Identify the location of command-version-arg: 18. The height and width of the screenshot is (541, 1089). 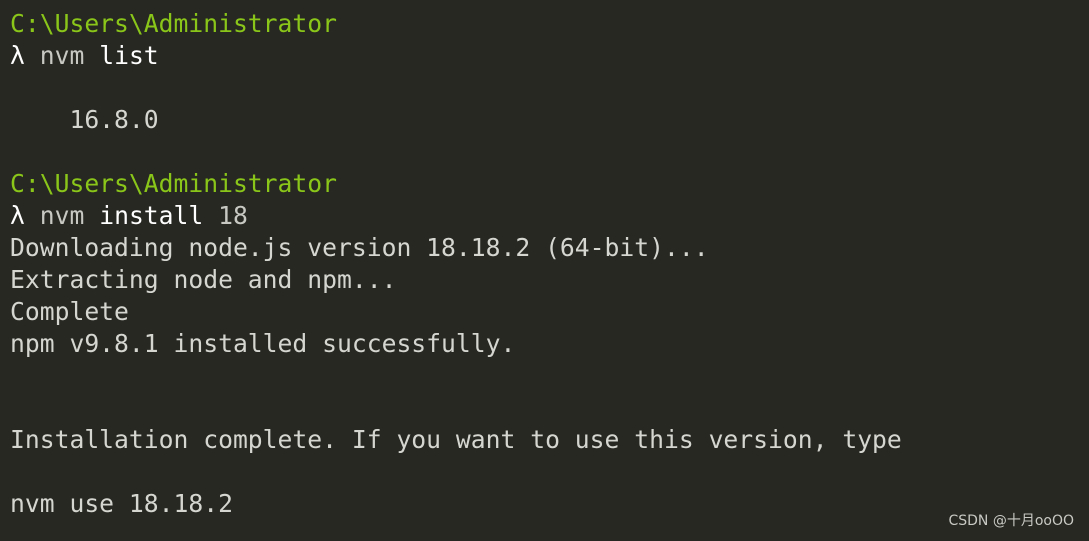
(233, 215).